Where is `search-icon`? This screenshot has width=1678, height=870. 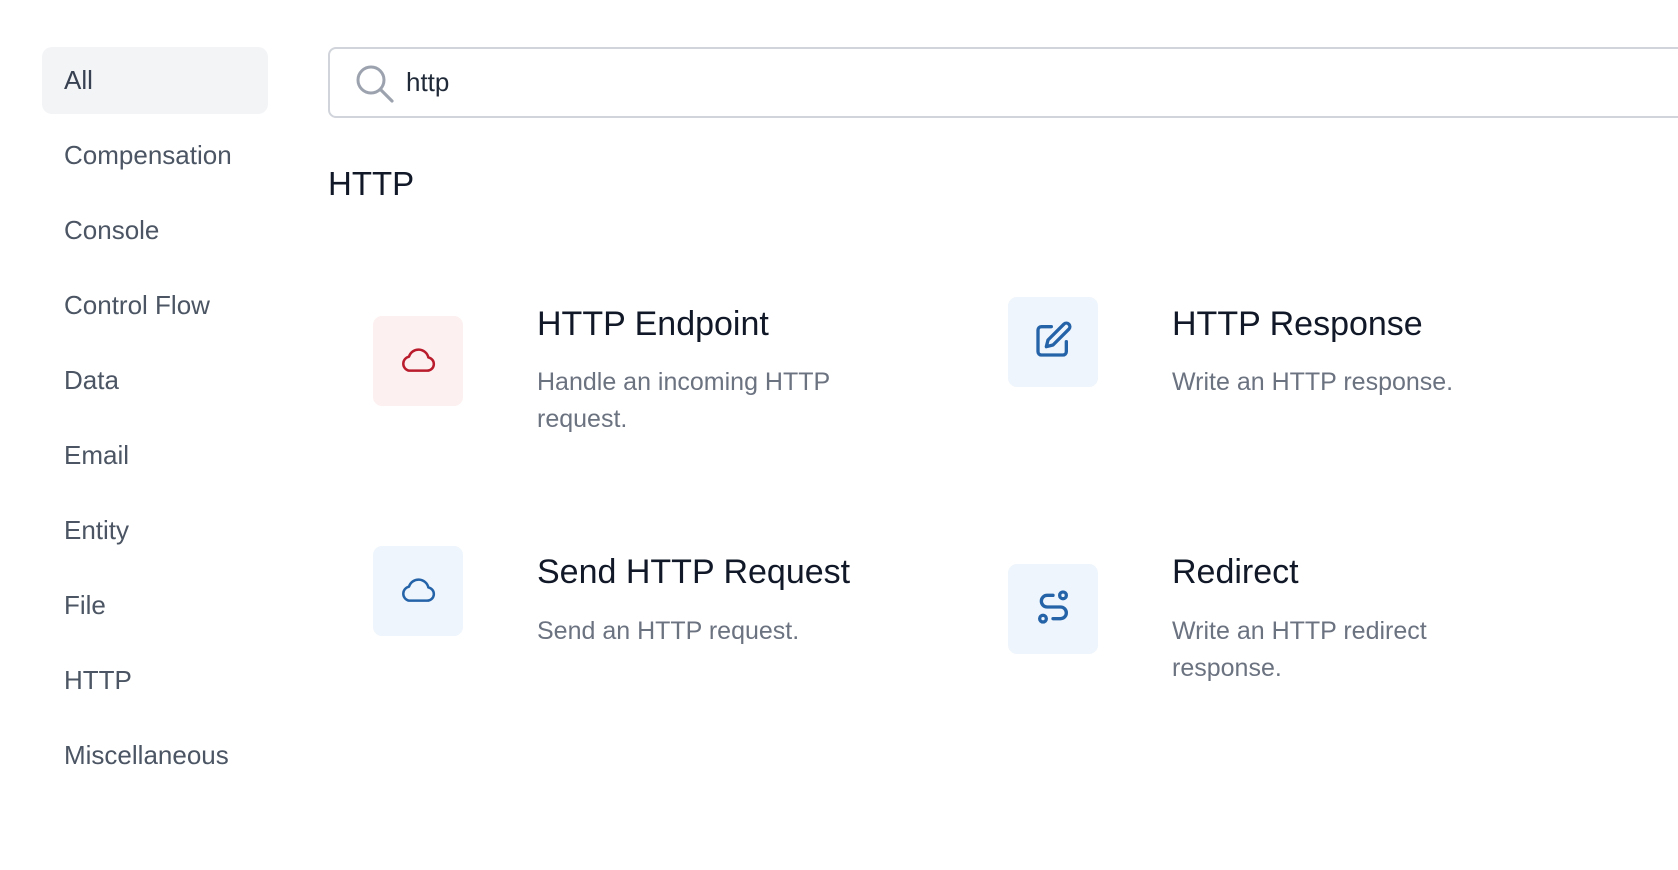
search-icon is located at coordinates (375, 84).